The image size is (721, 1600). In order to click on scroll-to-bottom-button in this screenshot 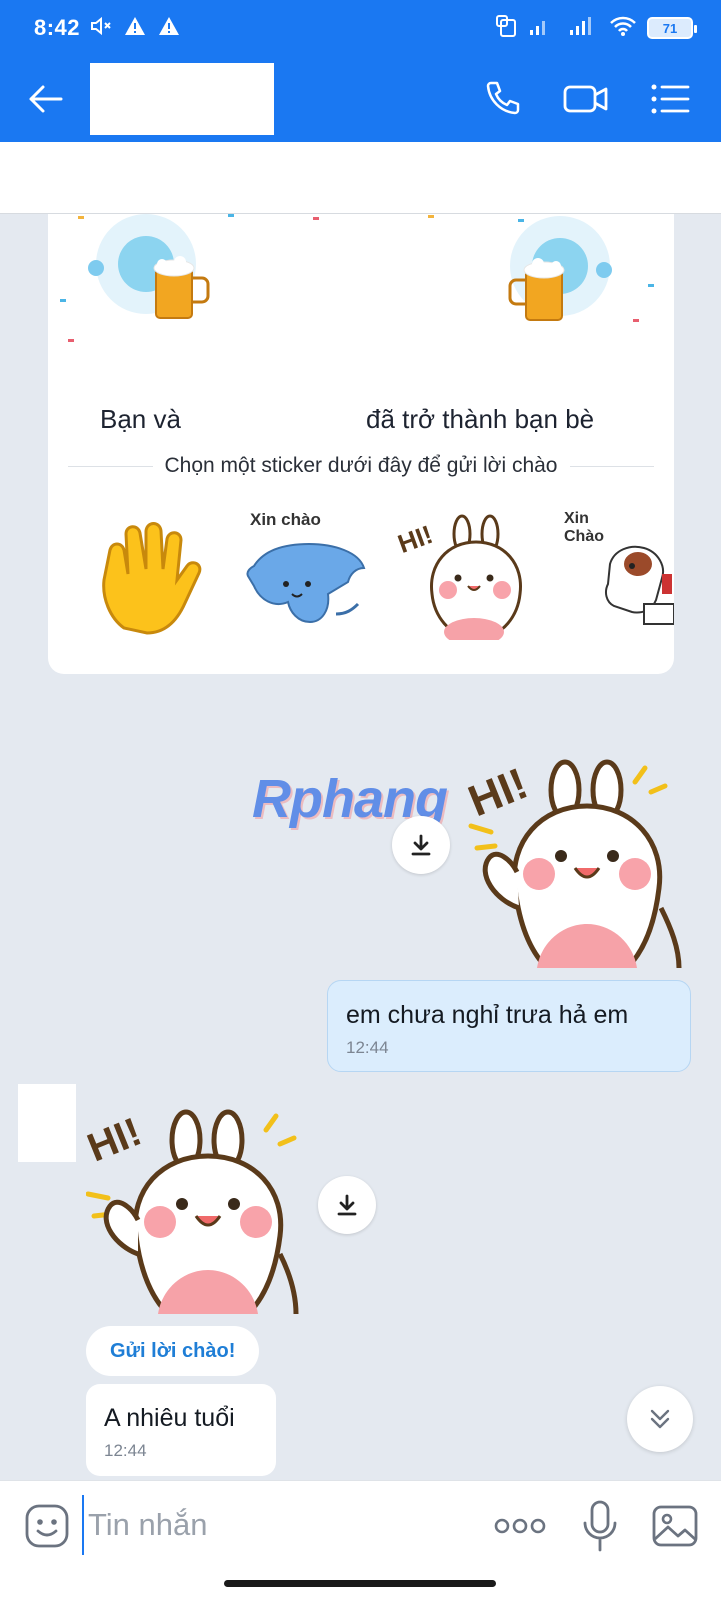, I will do `click(660, 1419)`.